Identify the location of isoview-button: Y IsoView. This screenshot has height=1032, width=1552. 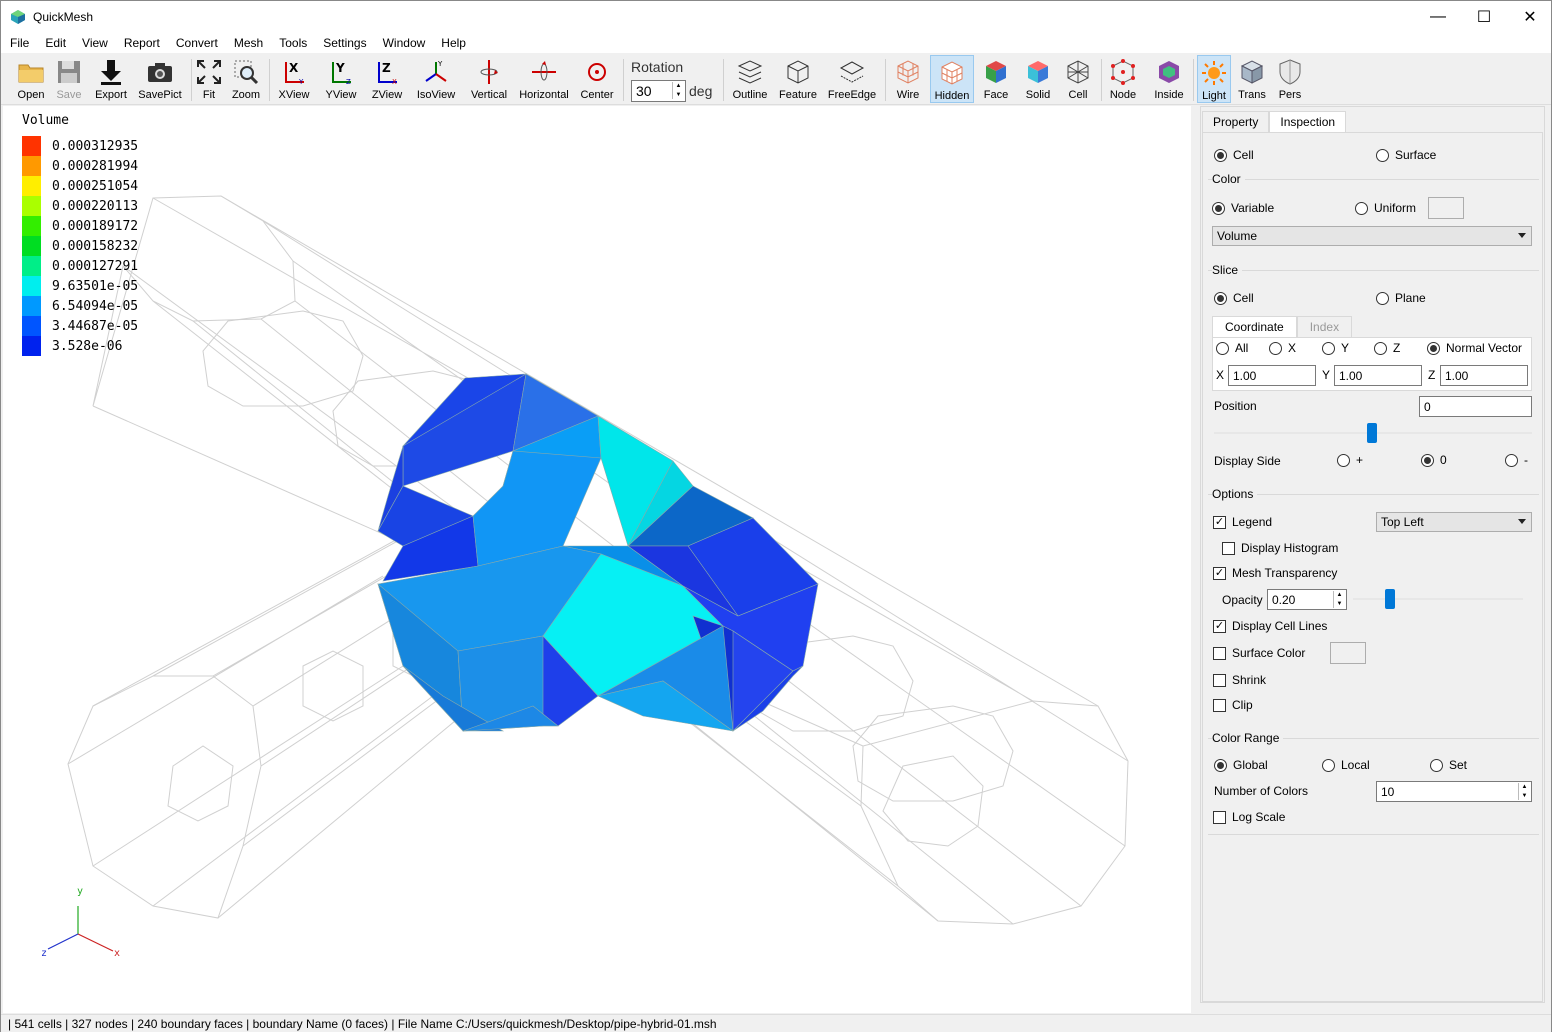
(436, 79).